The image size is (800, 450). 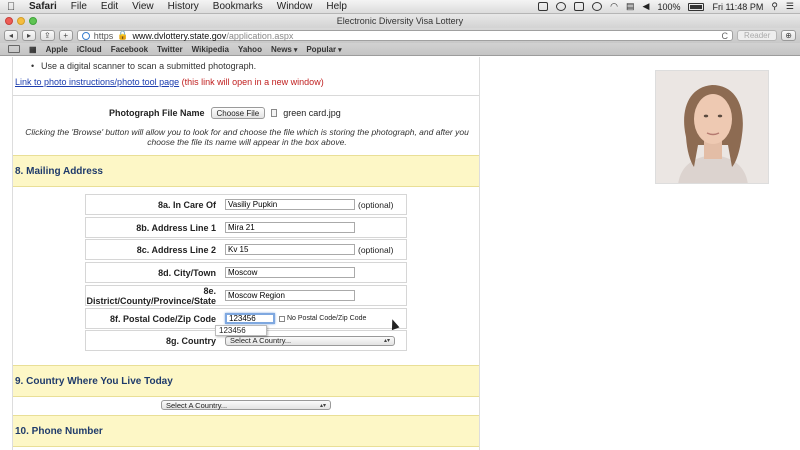 I want to click on add-bookmark-button: +, so click(x=65, y=35).